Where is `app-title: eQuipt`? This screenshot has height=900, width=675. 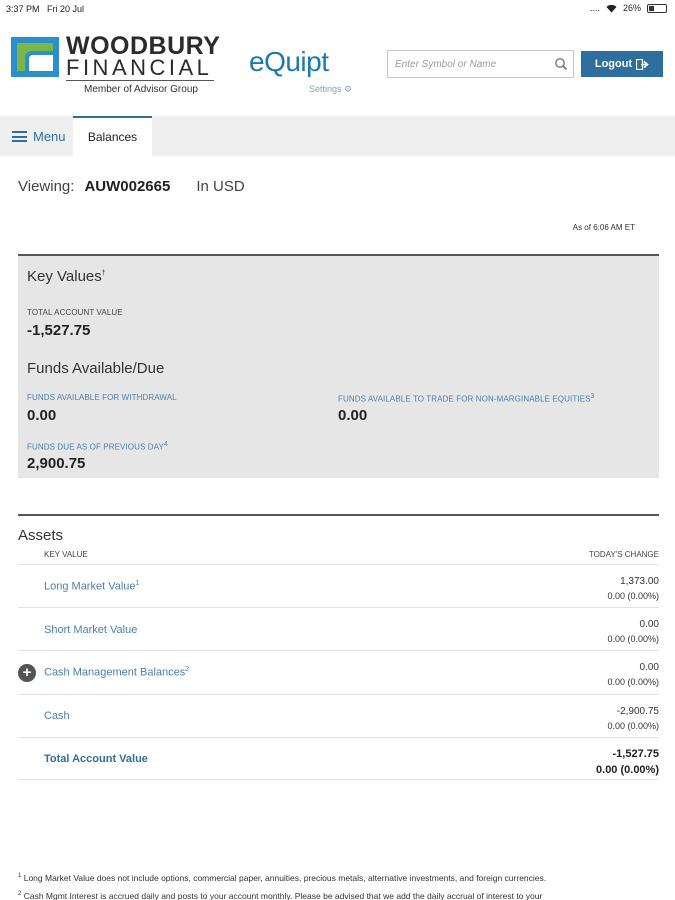 app-title: eQuipt is located at coordinates (289, 61).